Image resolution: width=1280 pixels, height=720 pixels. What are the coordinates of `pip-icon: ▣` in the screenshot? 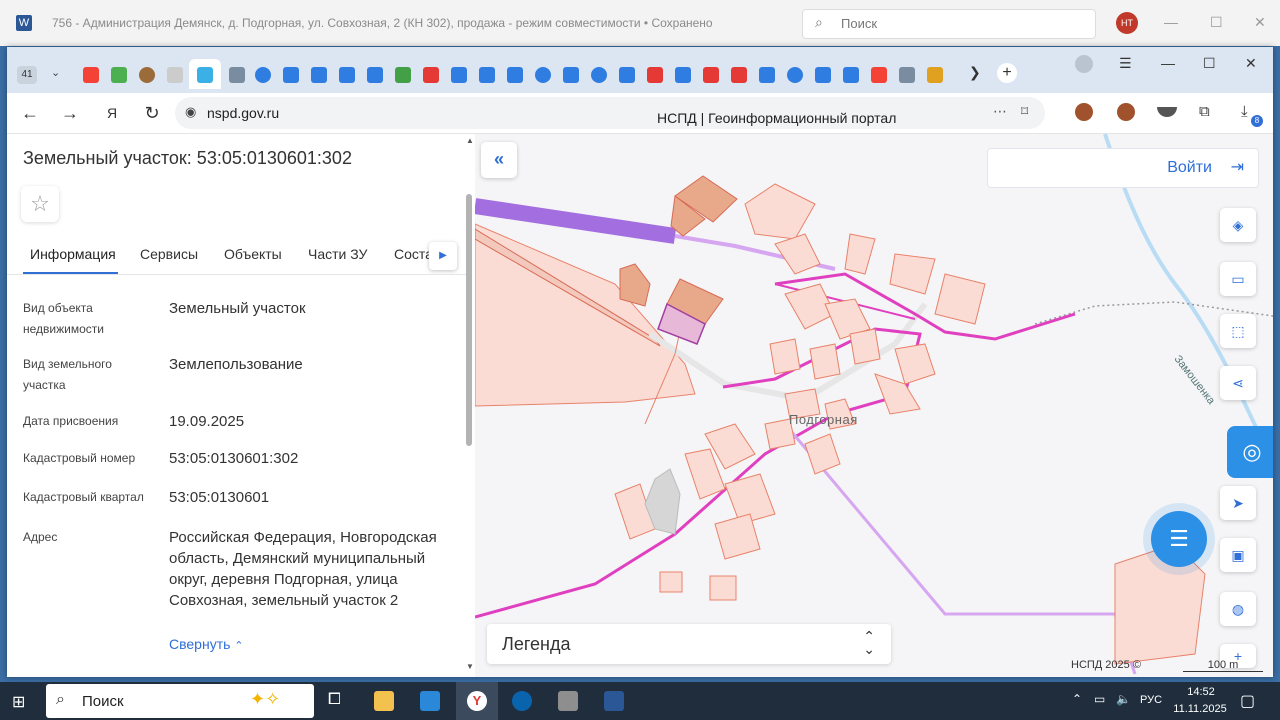 It's located at (1238, 555).